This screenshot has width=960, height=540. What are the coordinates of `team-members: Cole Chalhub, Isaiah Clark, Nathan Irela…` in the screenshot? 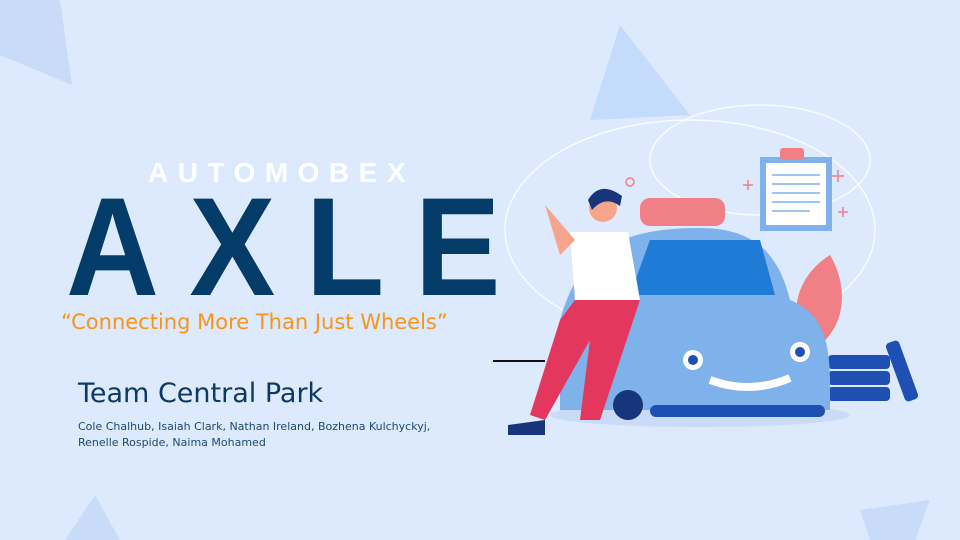 It's located at (268, 435).